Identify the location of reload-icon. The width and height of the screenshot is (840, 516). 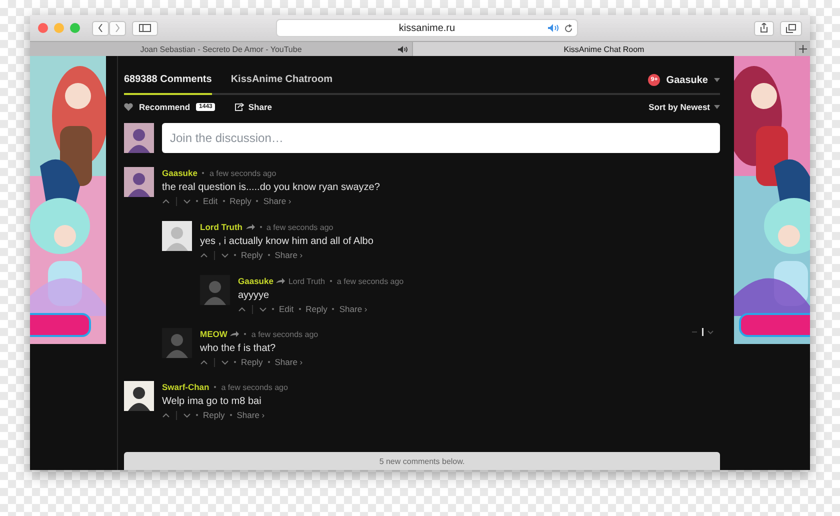
(568, 28).